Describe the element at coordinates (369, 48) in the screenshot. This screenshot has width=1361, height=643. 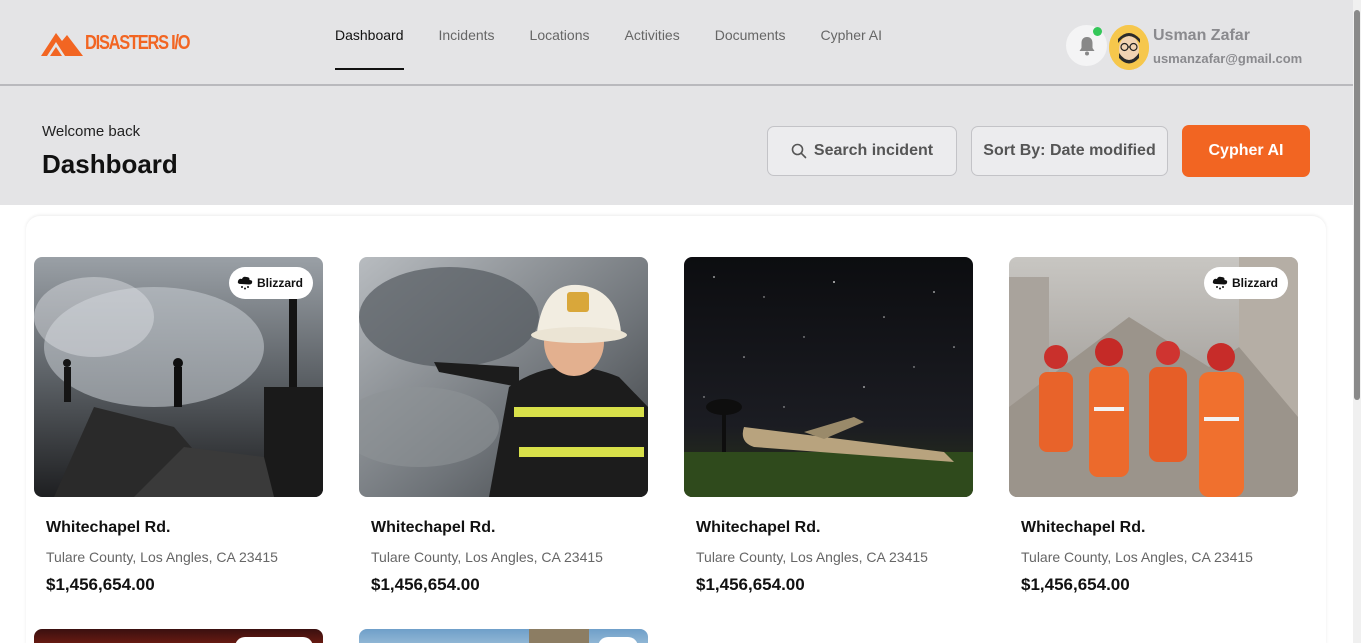
I see `nav-dashboard: Dashboard` at that location.